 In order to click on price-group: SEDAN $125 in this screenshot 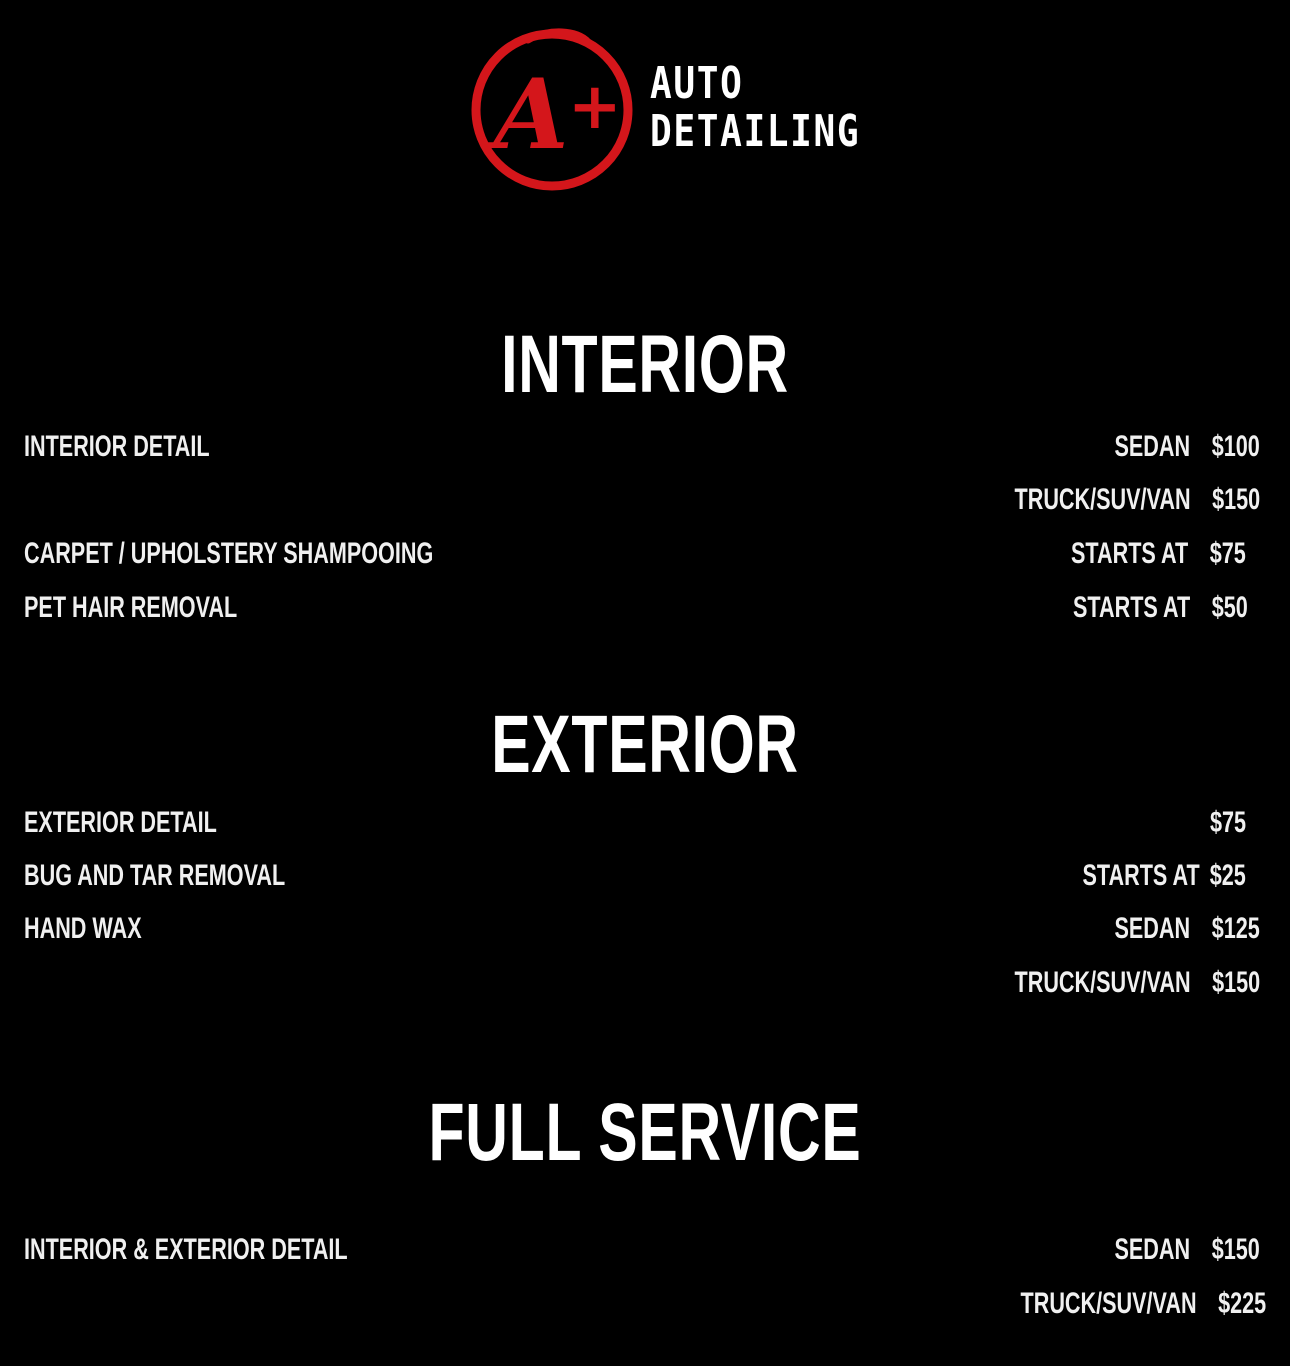, I will do `click(1187, 929)`.